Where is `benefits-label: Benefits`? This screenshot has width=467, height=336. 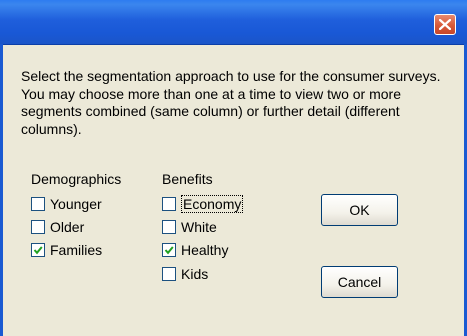
benefits-label: Benefits is located at coordinates (187, 179).